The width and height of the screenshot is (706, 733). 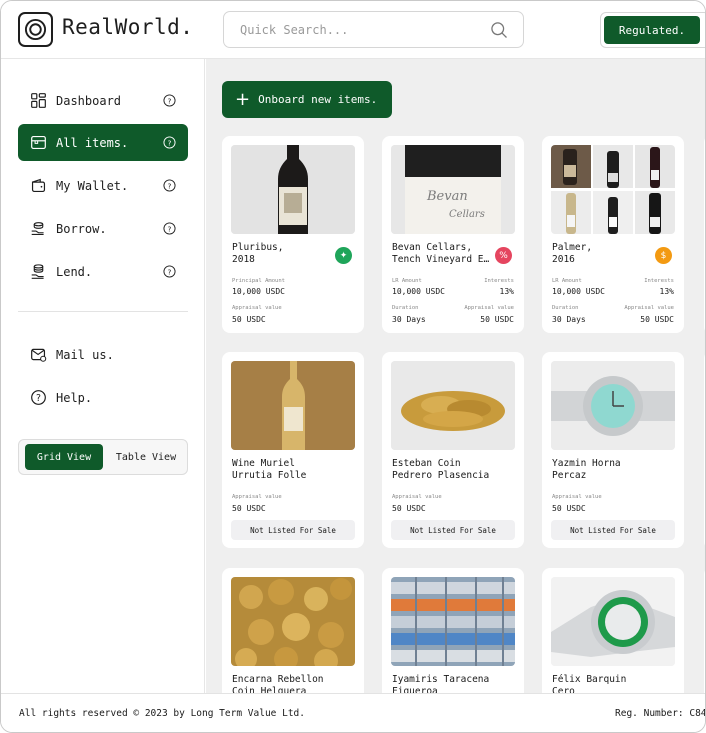 I want to click on svg-text: Cellars, so click(x=467, y=214).